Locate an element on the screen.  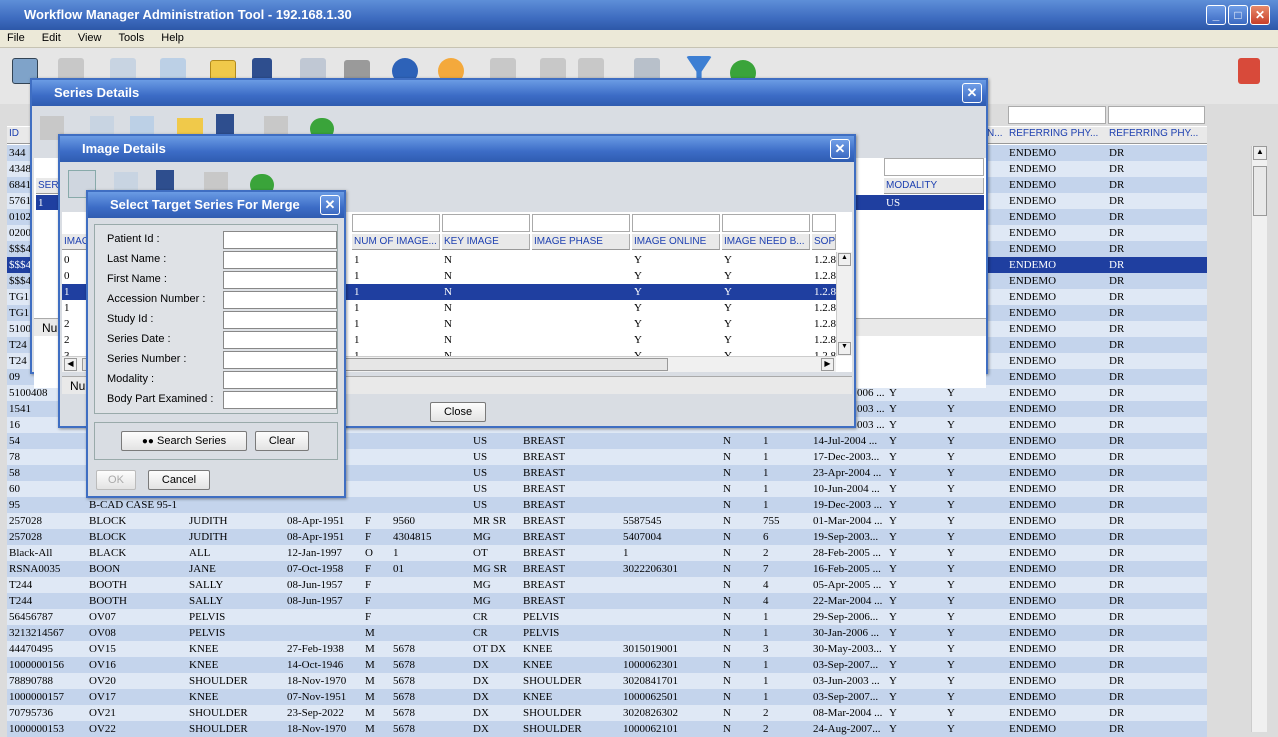
image-table-vscroll: ▲ ▼ is located at coordinates (844, 304).